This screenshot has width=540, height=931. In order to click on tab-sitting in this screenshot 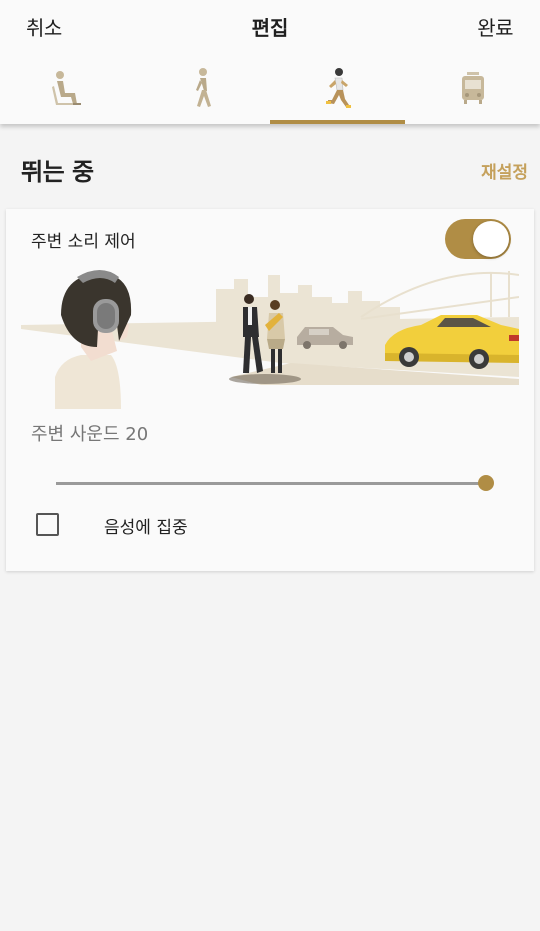, I will do `click(67, 92)`.